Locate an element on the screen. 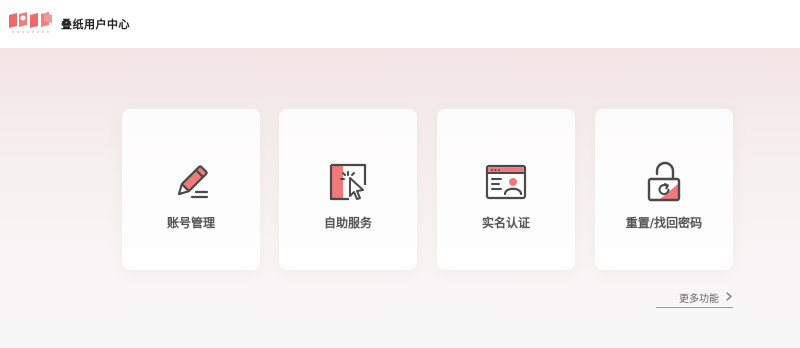 This screenshot has width=800, height=348. site-title: 叠纸用户中心 is located at coordinates (95, 24).